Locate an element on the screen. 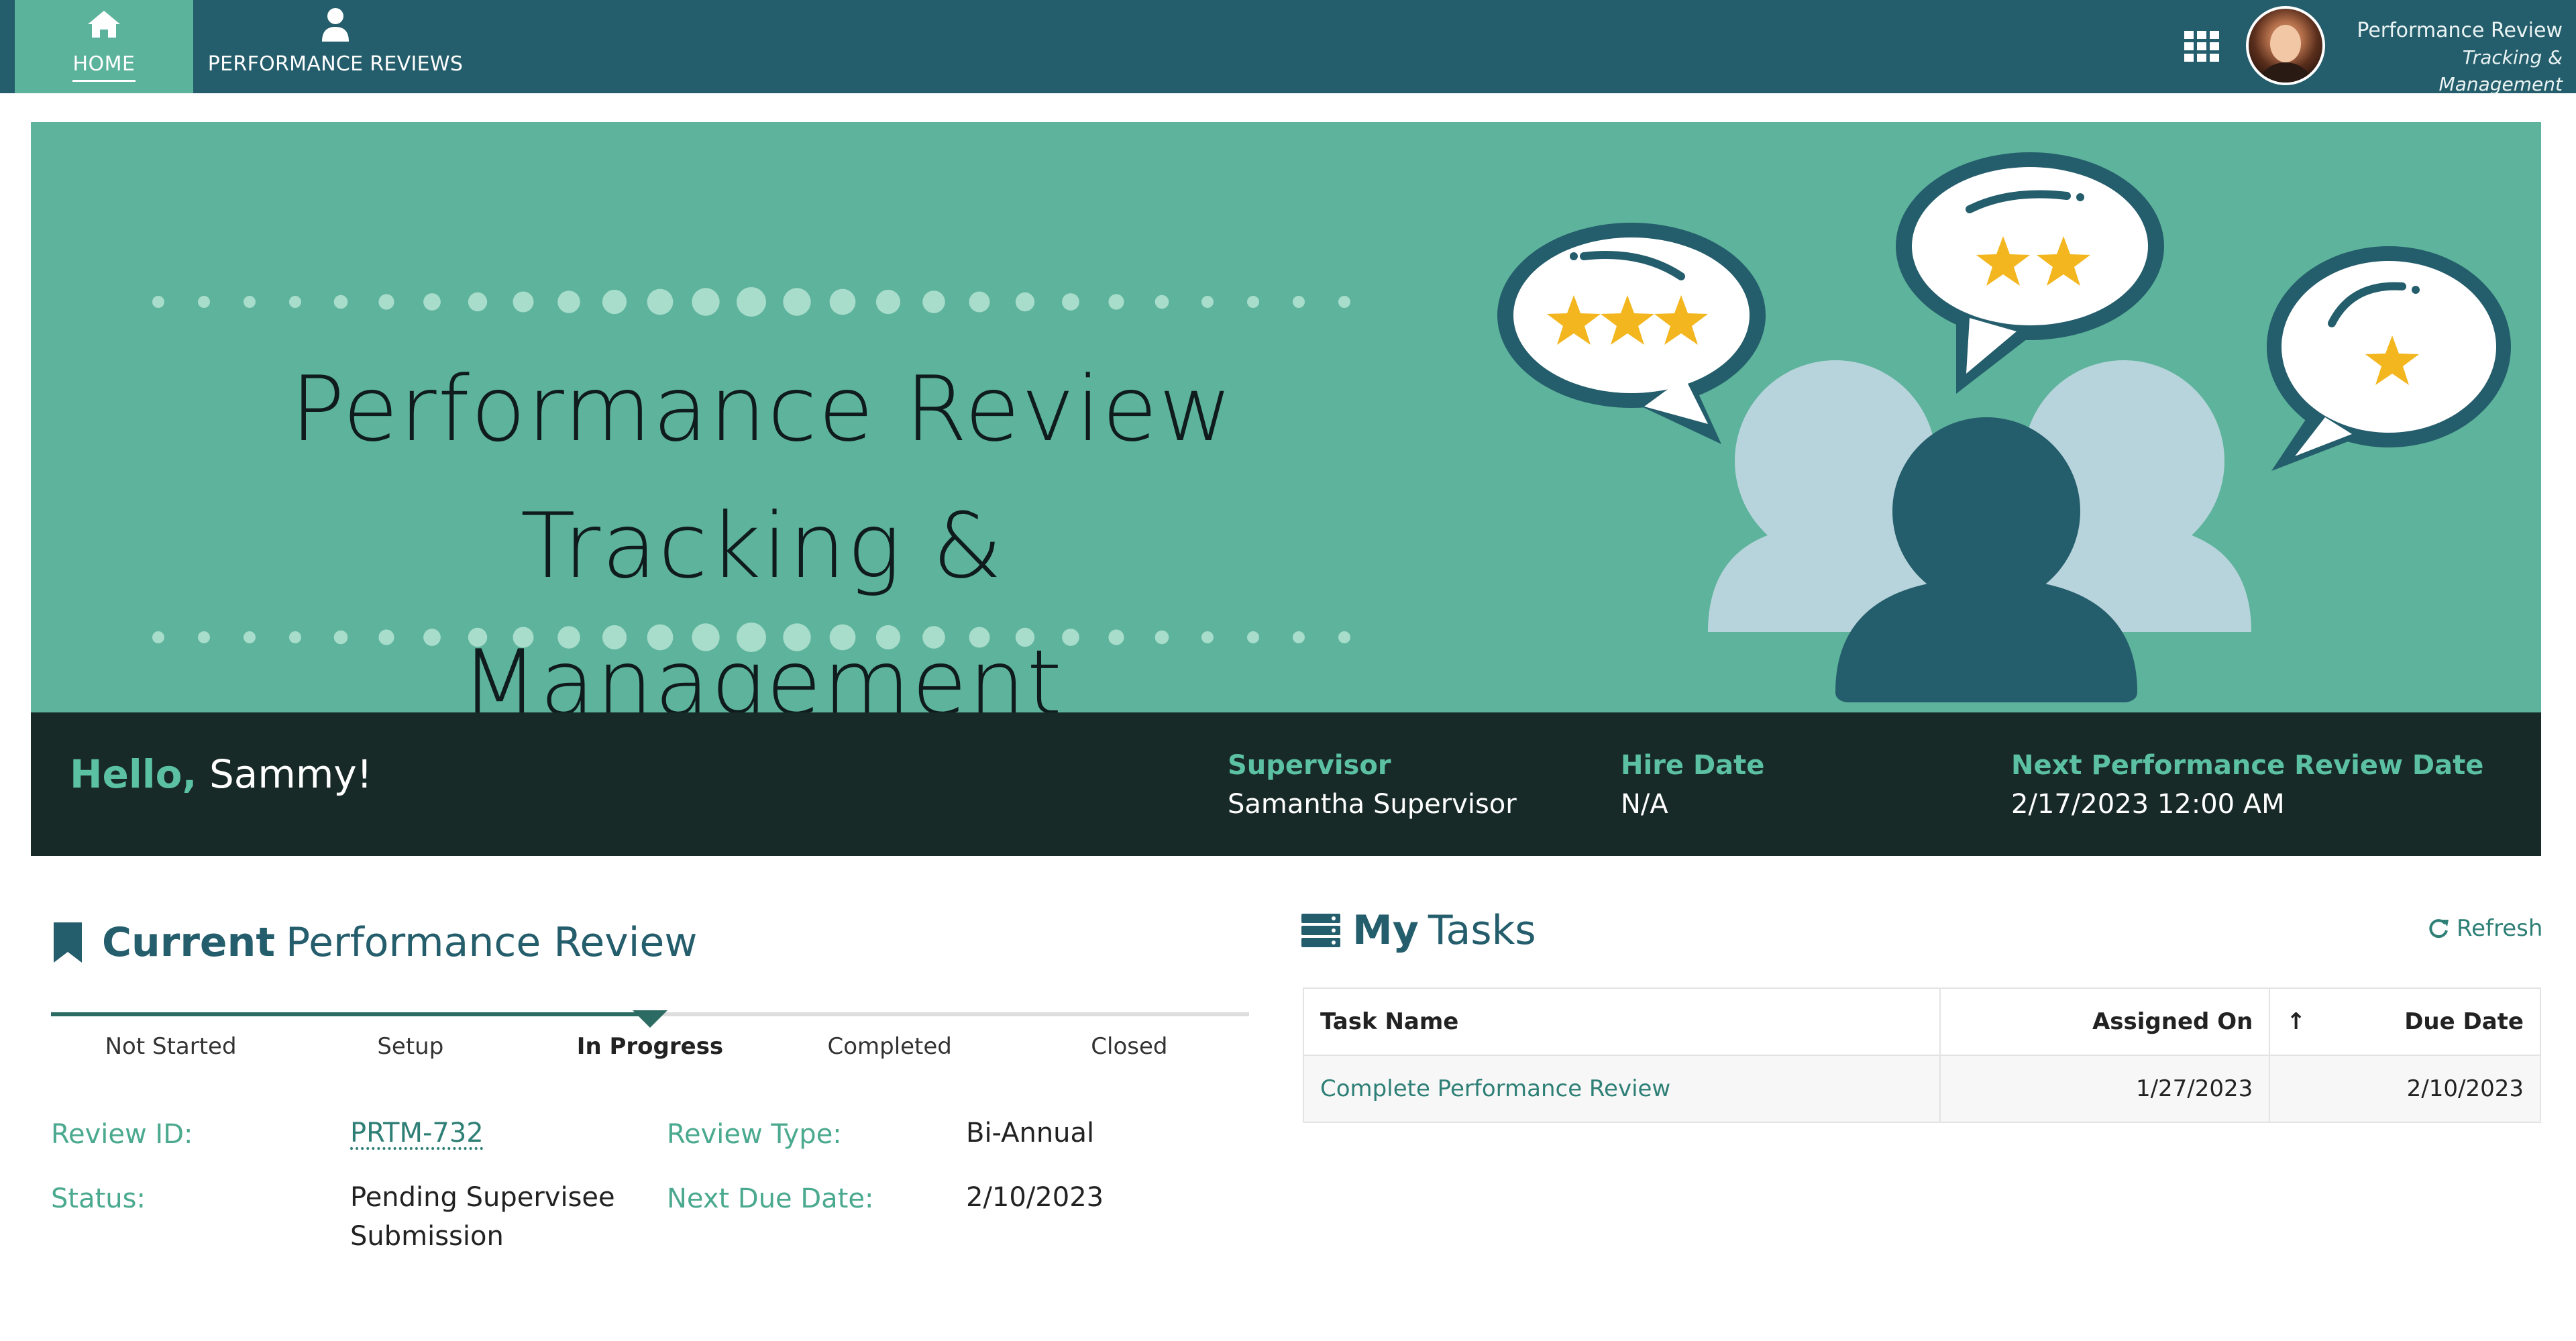  greeting-hello: Hello, is located at coordinates (133, 774).